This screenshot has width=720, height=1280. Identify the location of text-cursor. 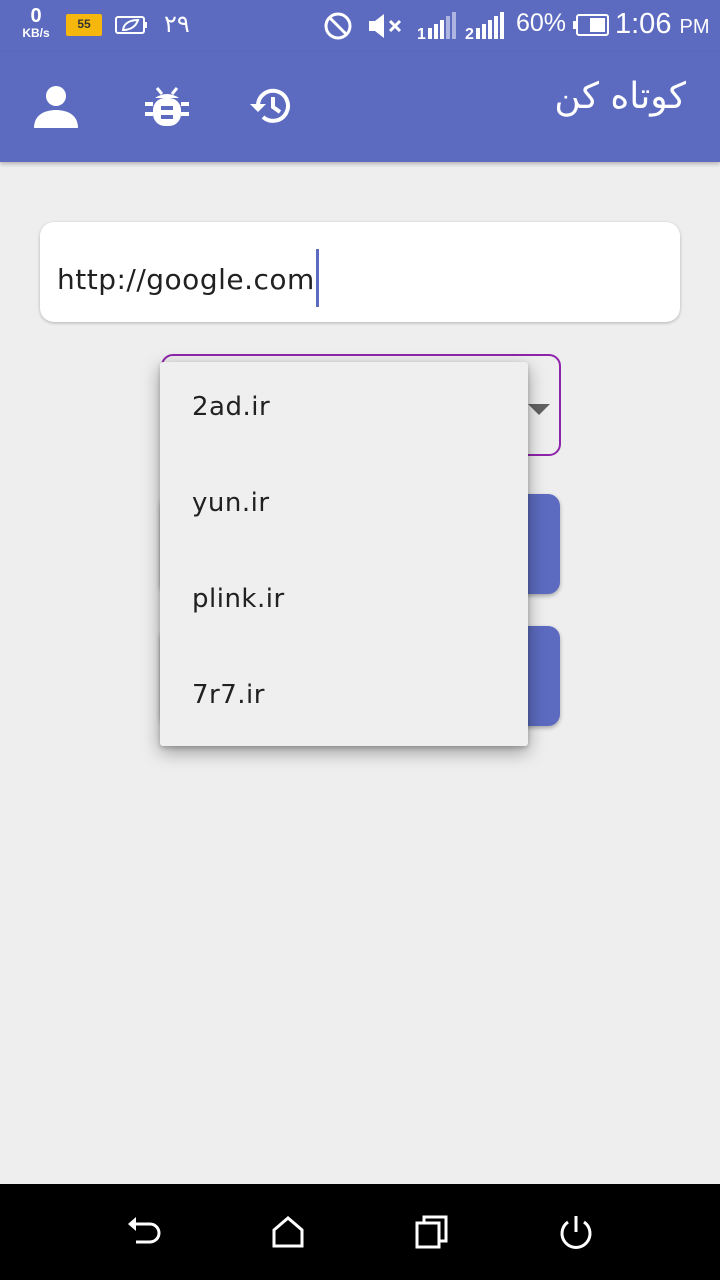
(317, 278).